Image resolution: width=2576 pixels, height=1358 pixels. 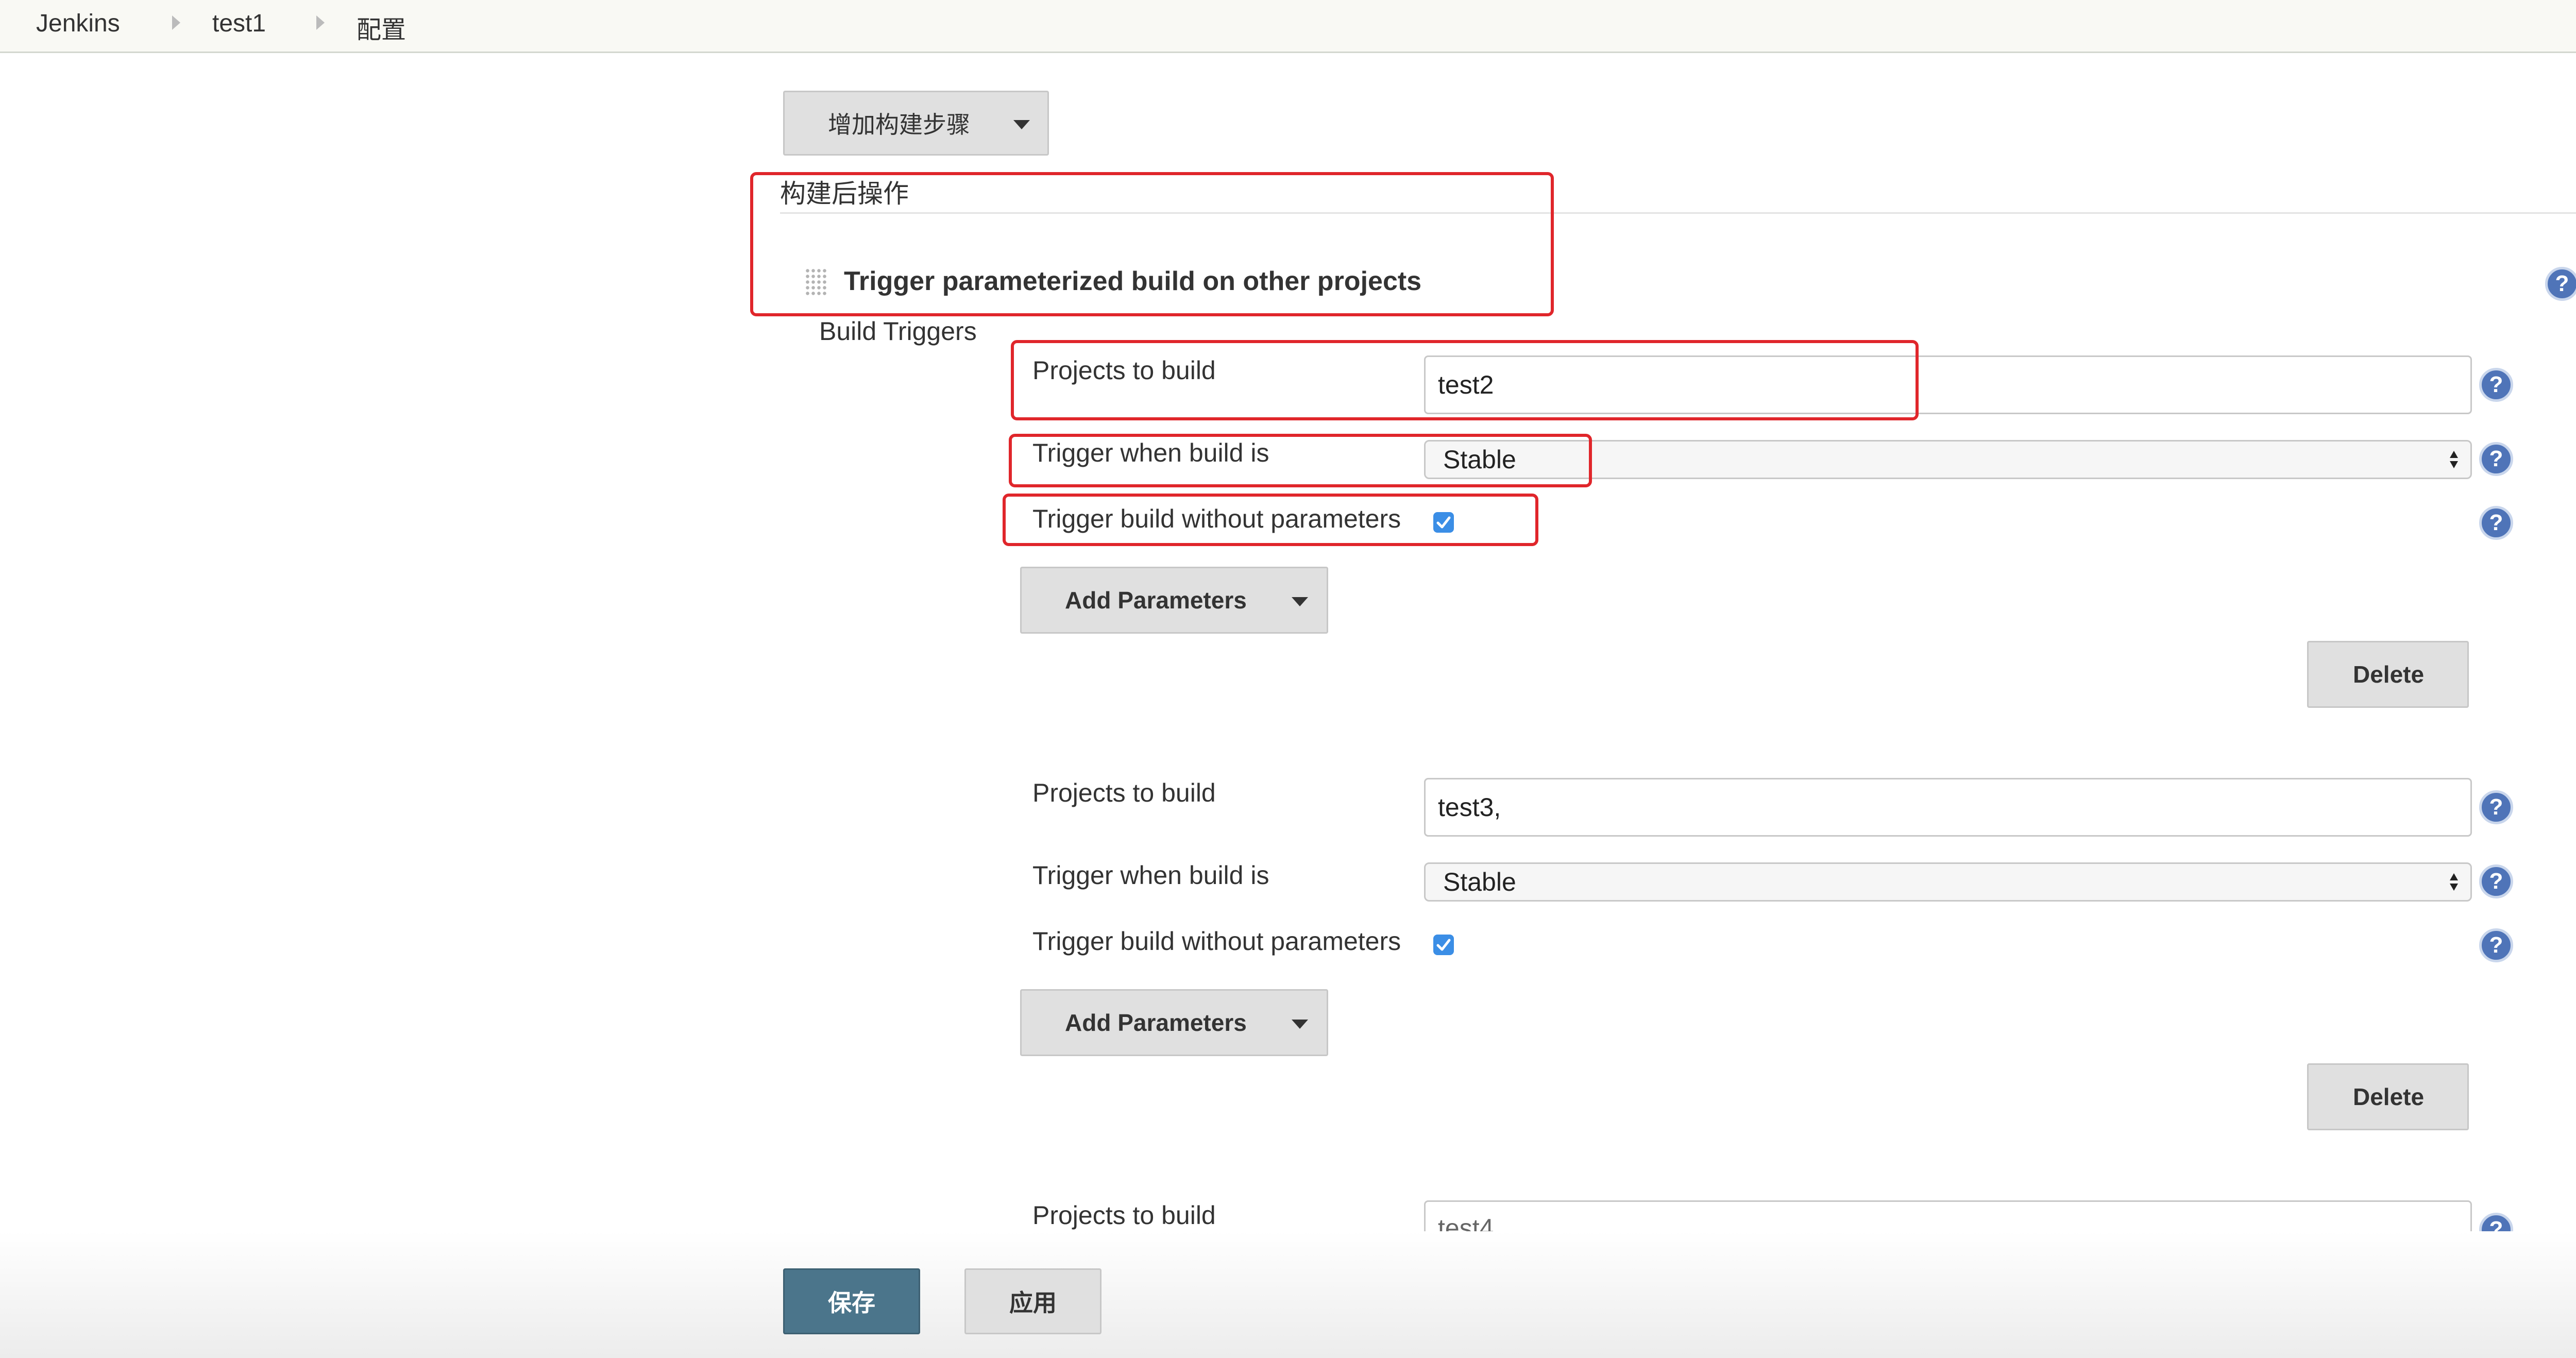 What do you see at coordinates (1288, 26) in the screenshot?
I see `breadcrumb: Jenkins test1 配置` at bounding box center [1288, 26].